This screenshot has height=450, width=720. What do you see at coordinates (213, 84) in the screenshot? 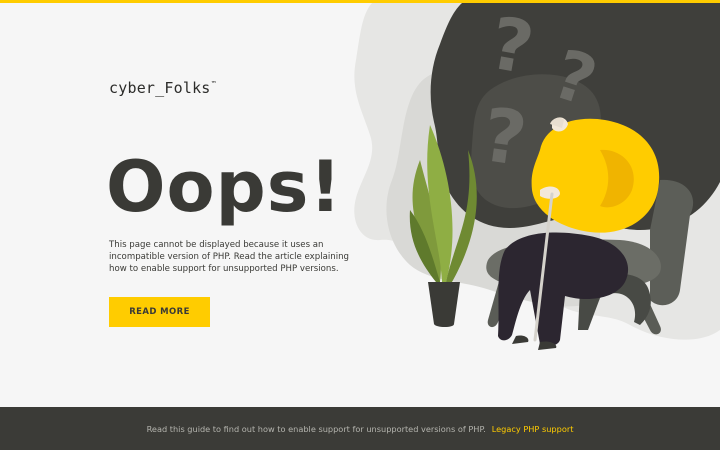
I see `trademark-mark: ™` at bounding box center [213, 84].